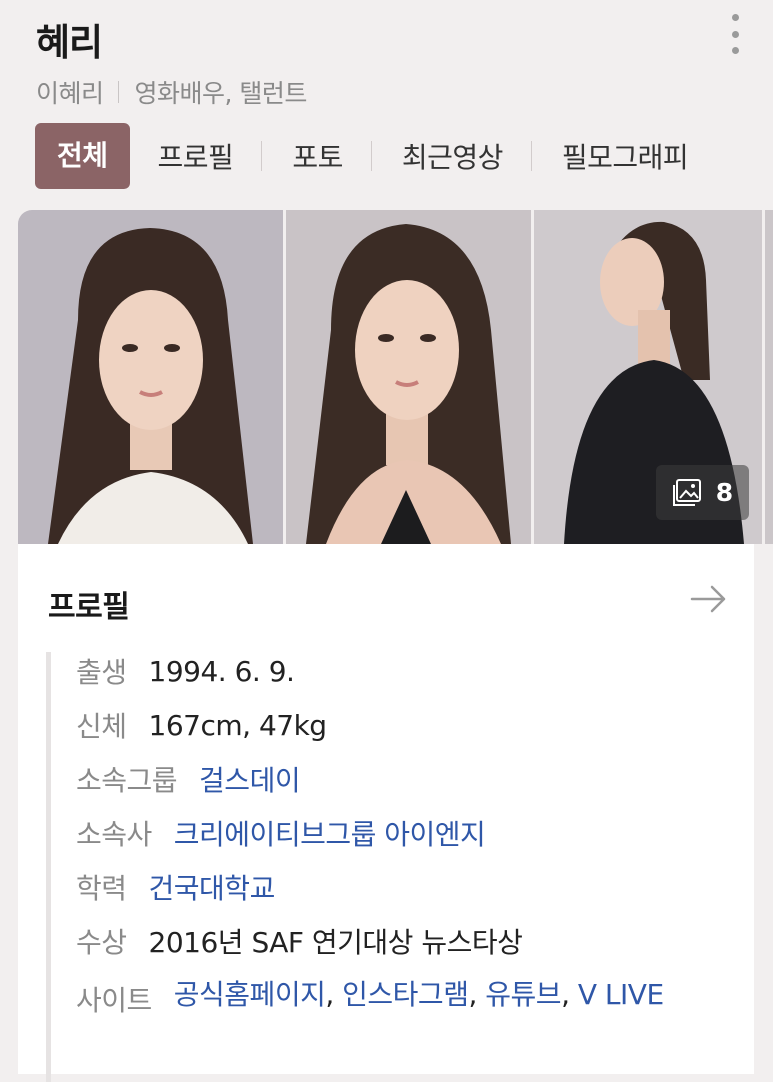  I want to click on profile-section-title: 프로필, so click(89, 607).